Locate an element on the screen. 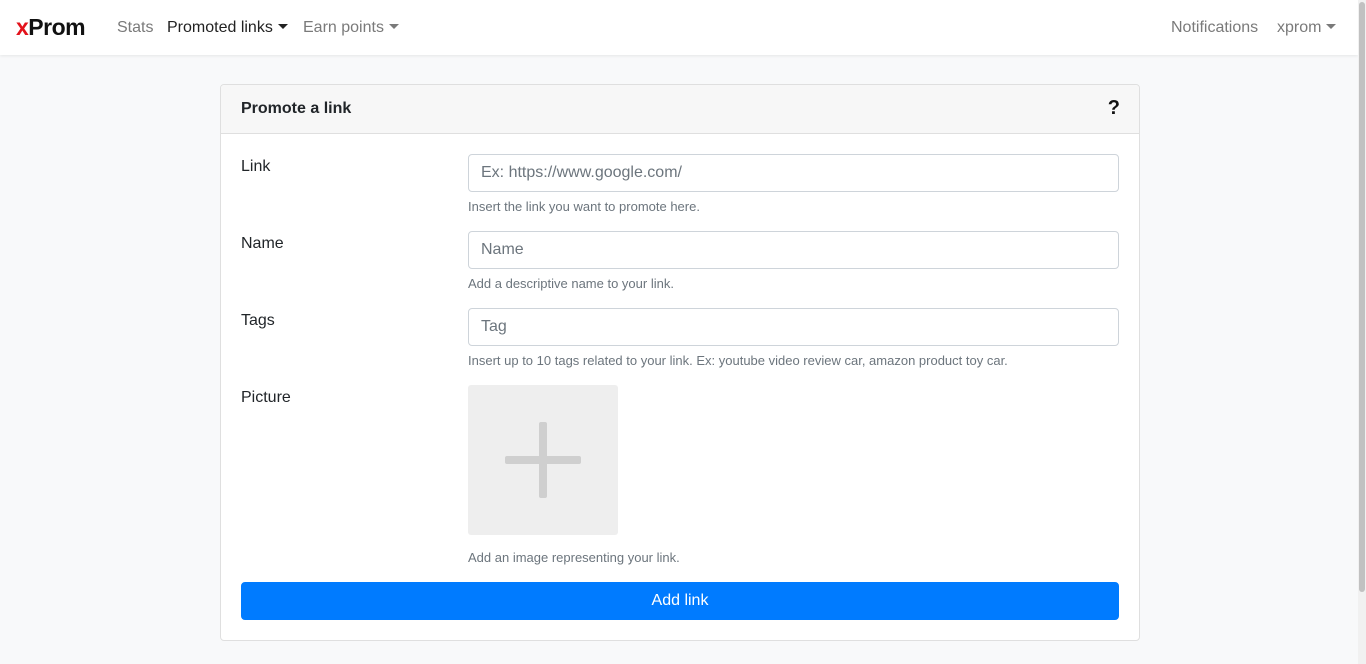 The height and width of the screenshot is (664, 1366). brand-logo-x: x is located at coordinates (22, 27).